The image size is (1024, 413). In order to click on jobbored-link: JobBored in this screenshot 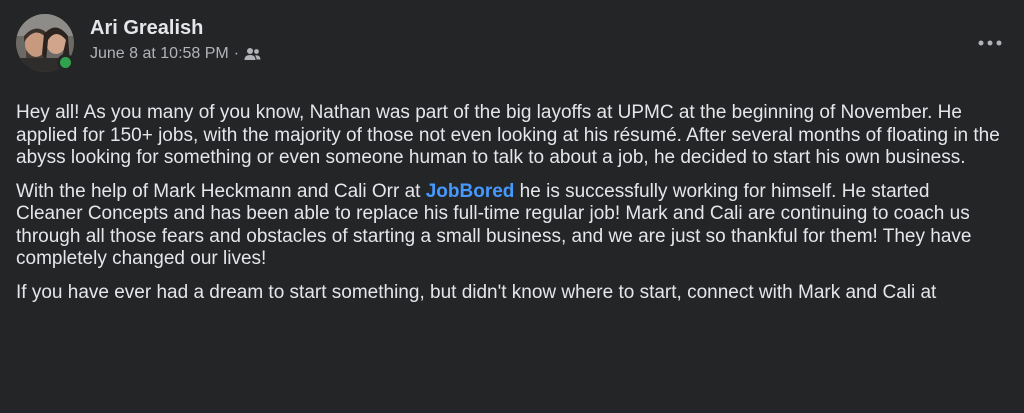, I will do `click(470, 191)`.